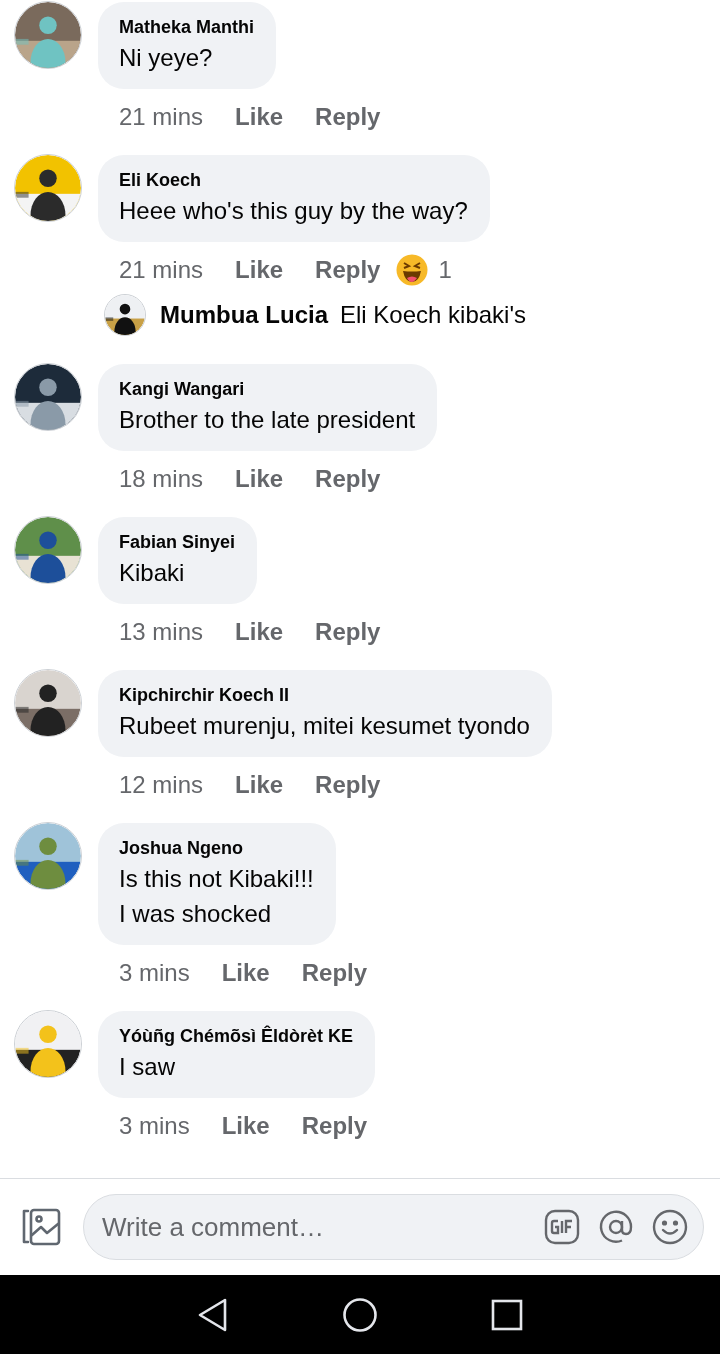 The image size is (720, 1354). What do you see at coordinates (507, 1314) in the screenshot?
I see `recents-icon` at bounding box center [507, 1314].